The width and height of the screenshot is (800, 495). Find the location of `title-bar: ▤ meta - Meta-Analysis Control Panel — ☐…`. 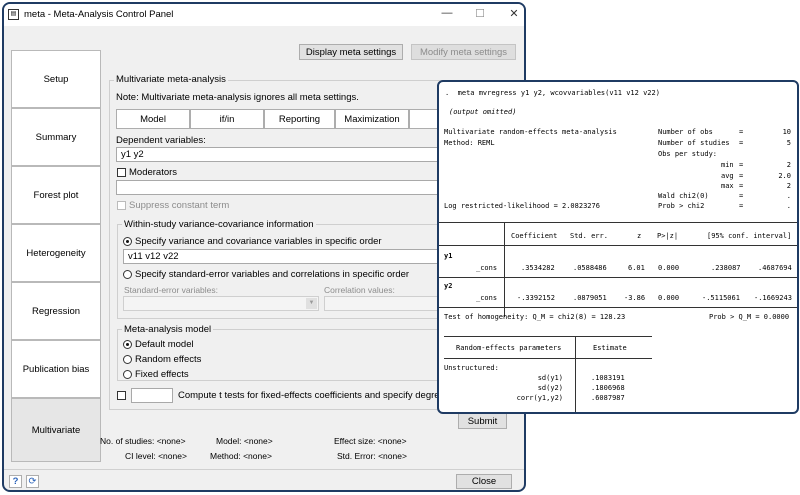

title-bar: ▤ meta - Meta-Analysis Control Panel — ☐… is located at coordinates (264, 15).